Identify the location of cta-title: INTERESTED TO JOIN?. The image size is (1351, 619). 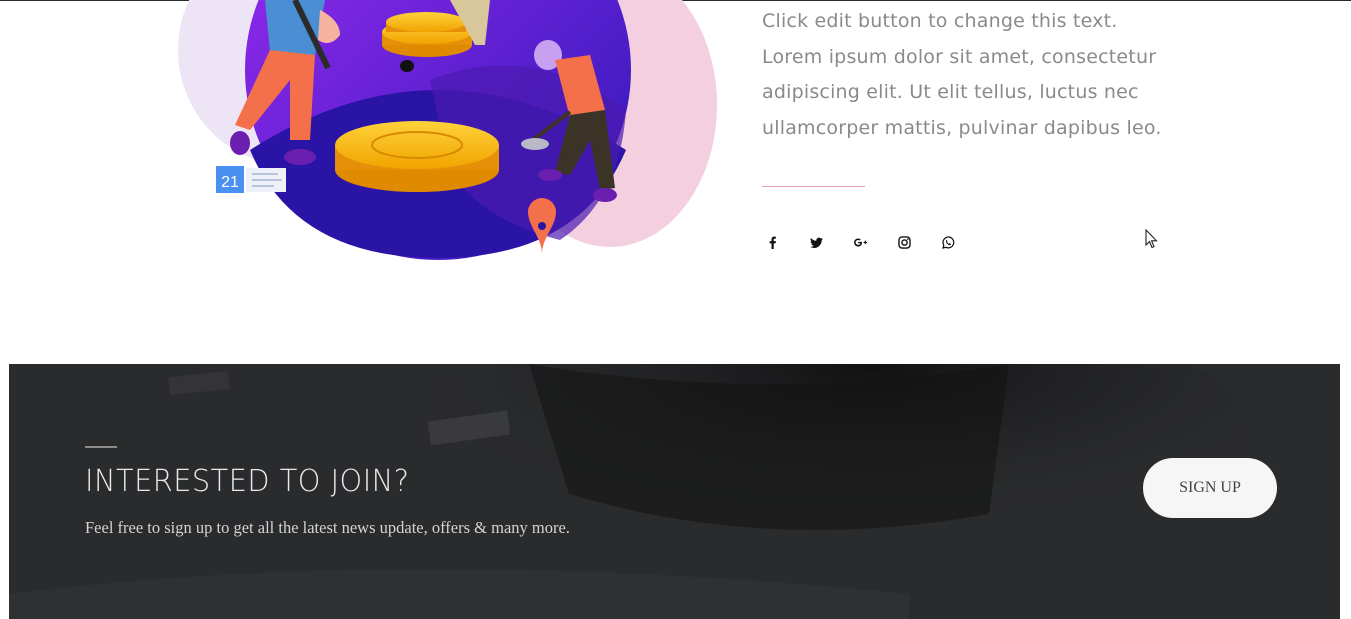
(247, 481).